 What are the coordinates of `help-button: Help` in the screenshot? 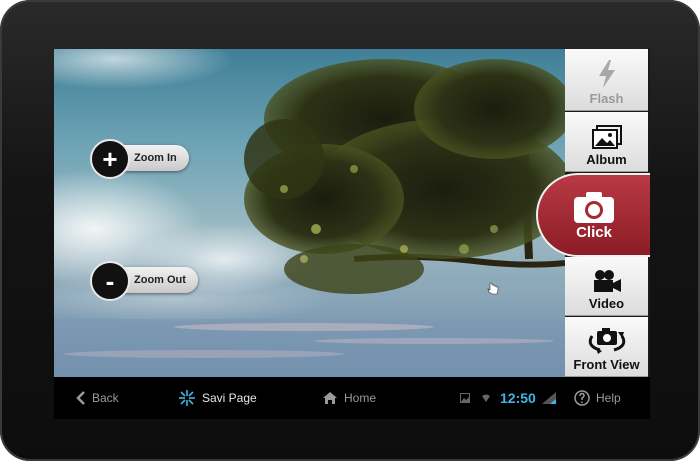 It's located at (597, 398).